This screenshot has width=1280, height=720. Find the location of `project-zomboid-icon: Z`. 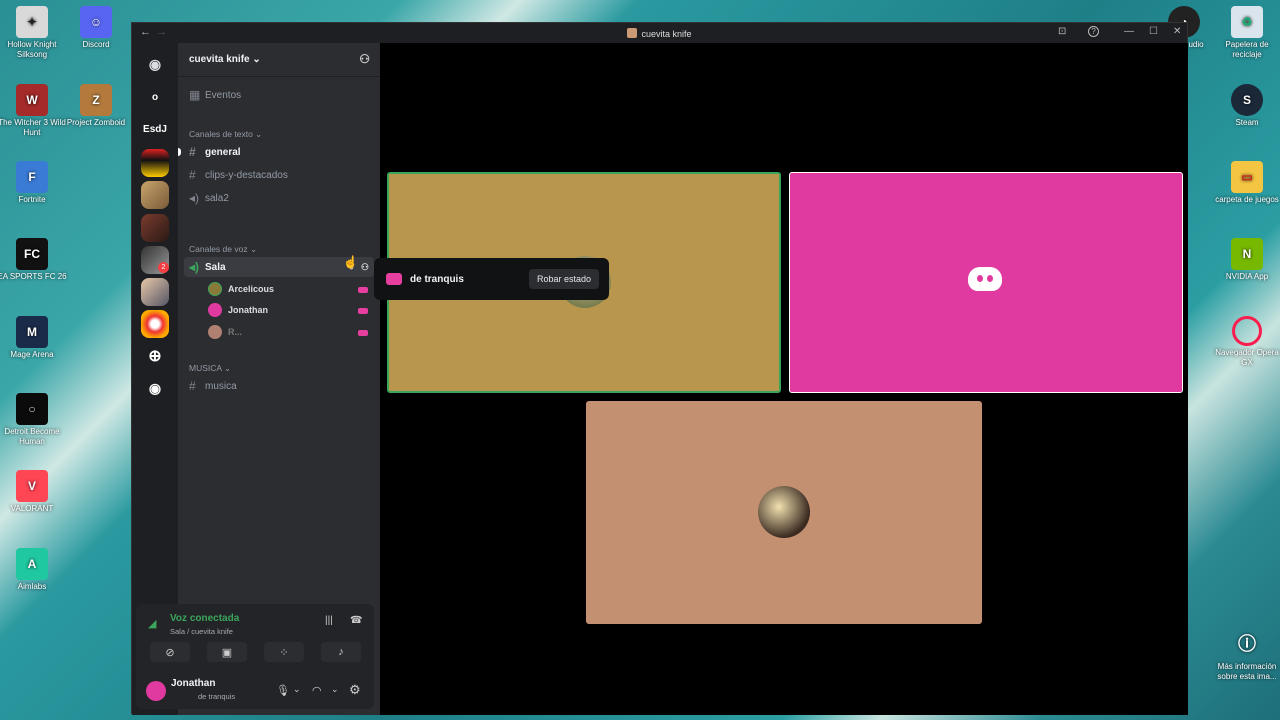

project-zomboid-icon: Z is located at coordinates (96, 100).